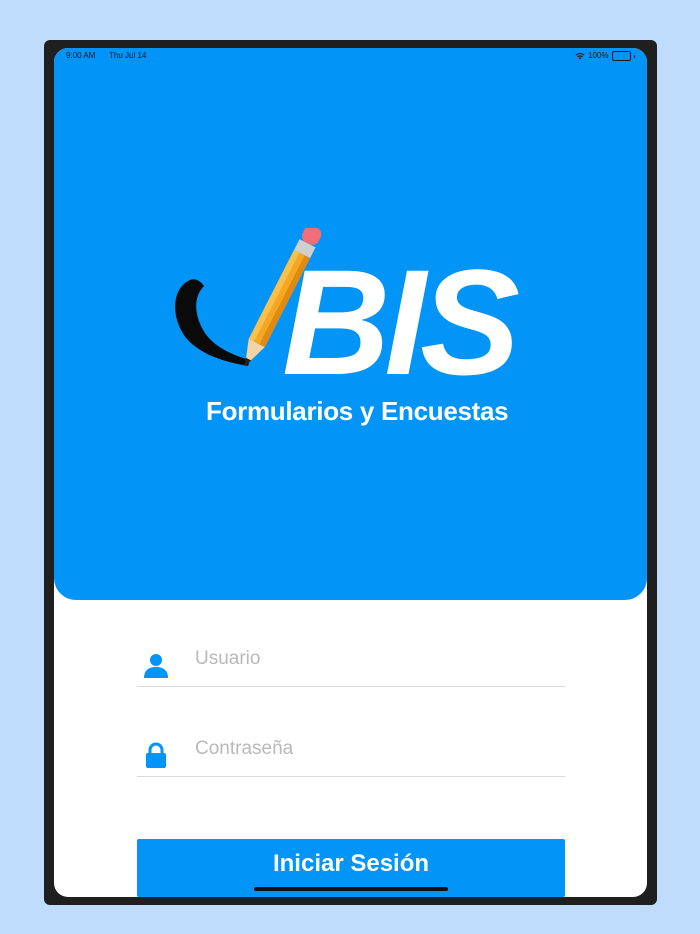 The height and width of the screenshot is (934, 700). I want to click on home-indicator, so click(351, 889).